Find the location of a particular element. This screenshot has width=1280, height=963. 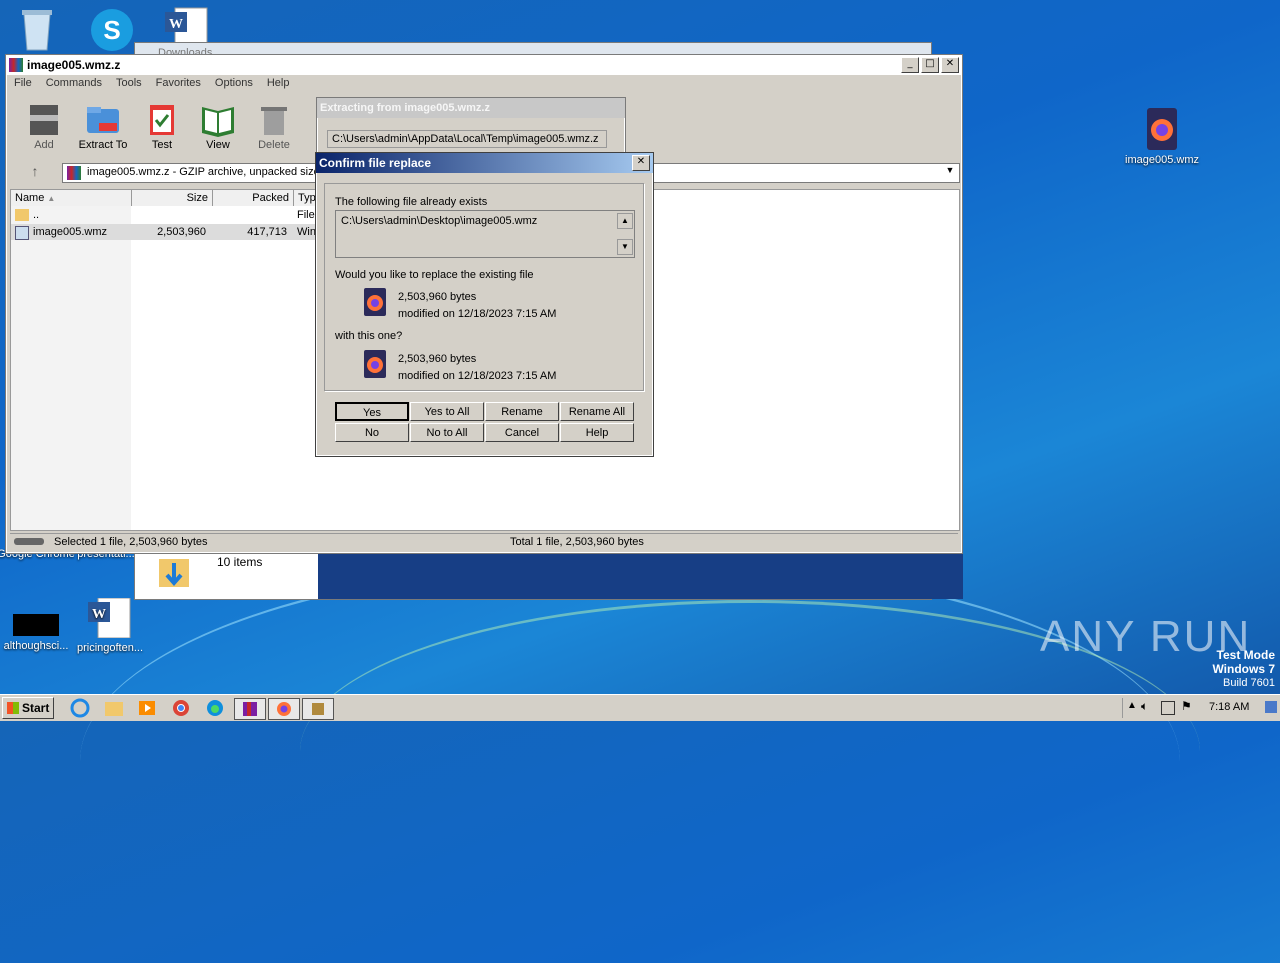

table-row: .. File is located at coordinates (166, 215).